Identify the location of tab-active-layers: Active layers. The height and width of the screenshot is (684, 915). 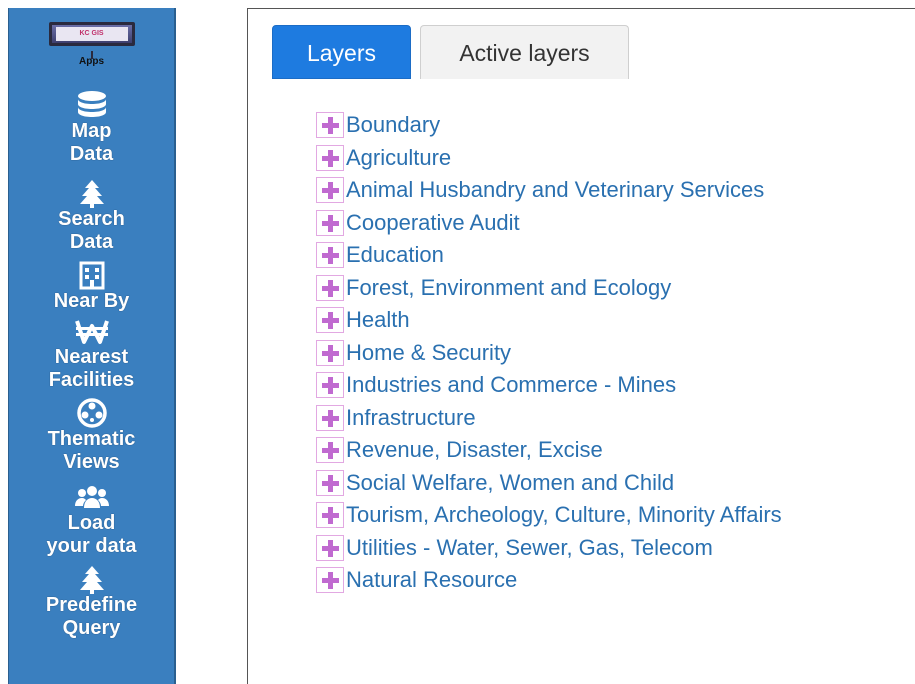
(524, 52).